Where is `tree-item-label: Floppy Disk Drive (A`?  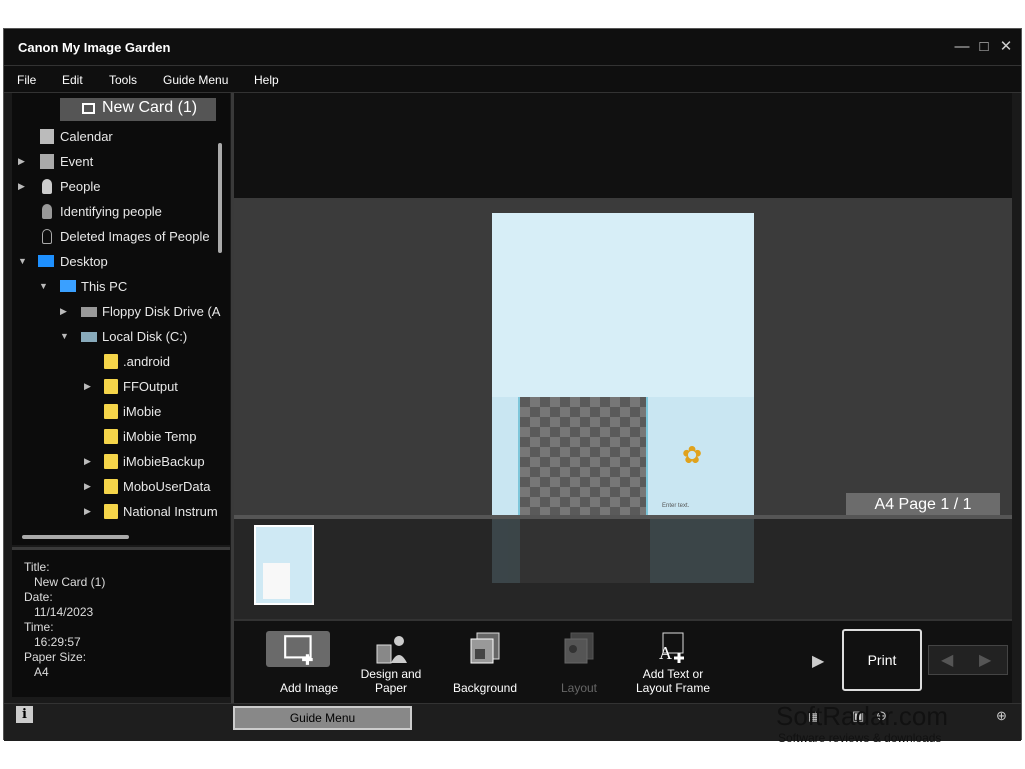
tree-item-label: Floppy Disk Drive (A is located at coordinates (161, 311).